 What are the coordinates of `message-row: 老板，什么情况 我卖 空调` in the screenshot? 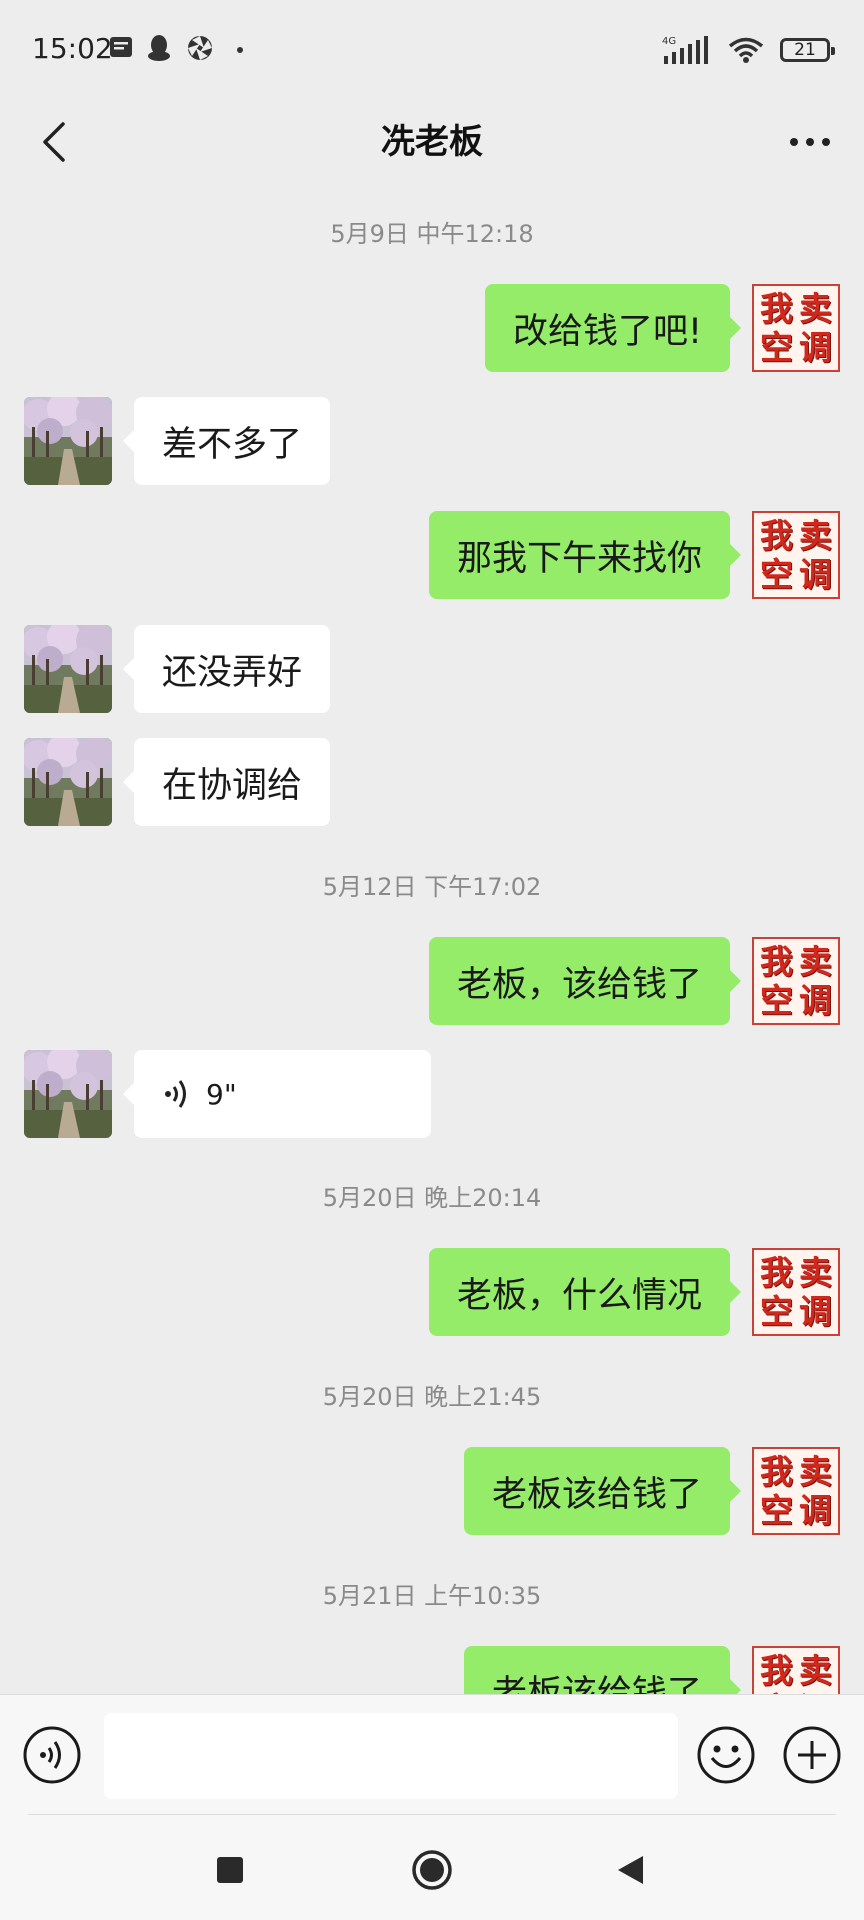 It's located at (634, 1292).